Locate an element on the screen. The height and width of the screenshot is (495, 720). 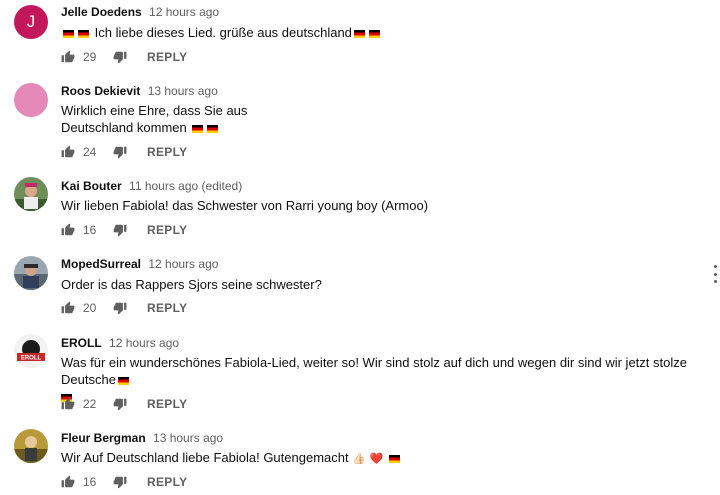
avatar-text: EROLL is located at coordinates (31, 359).